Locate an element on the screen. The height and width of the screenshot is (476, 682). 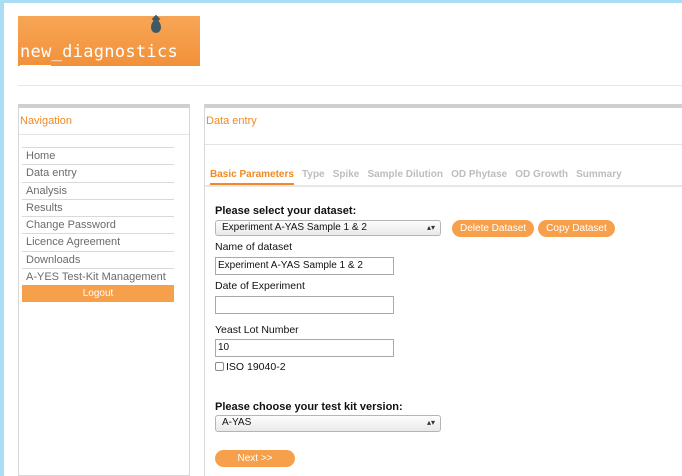
copy-dataset-button: Copy Dataset is located at coordinates (576, 228).